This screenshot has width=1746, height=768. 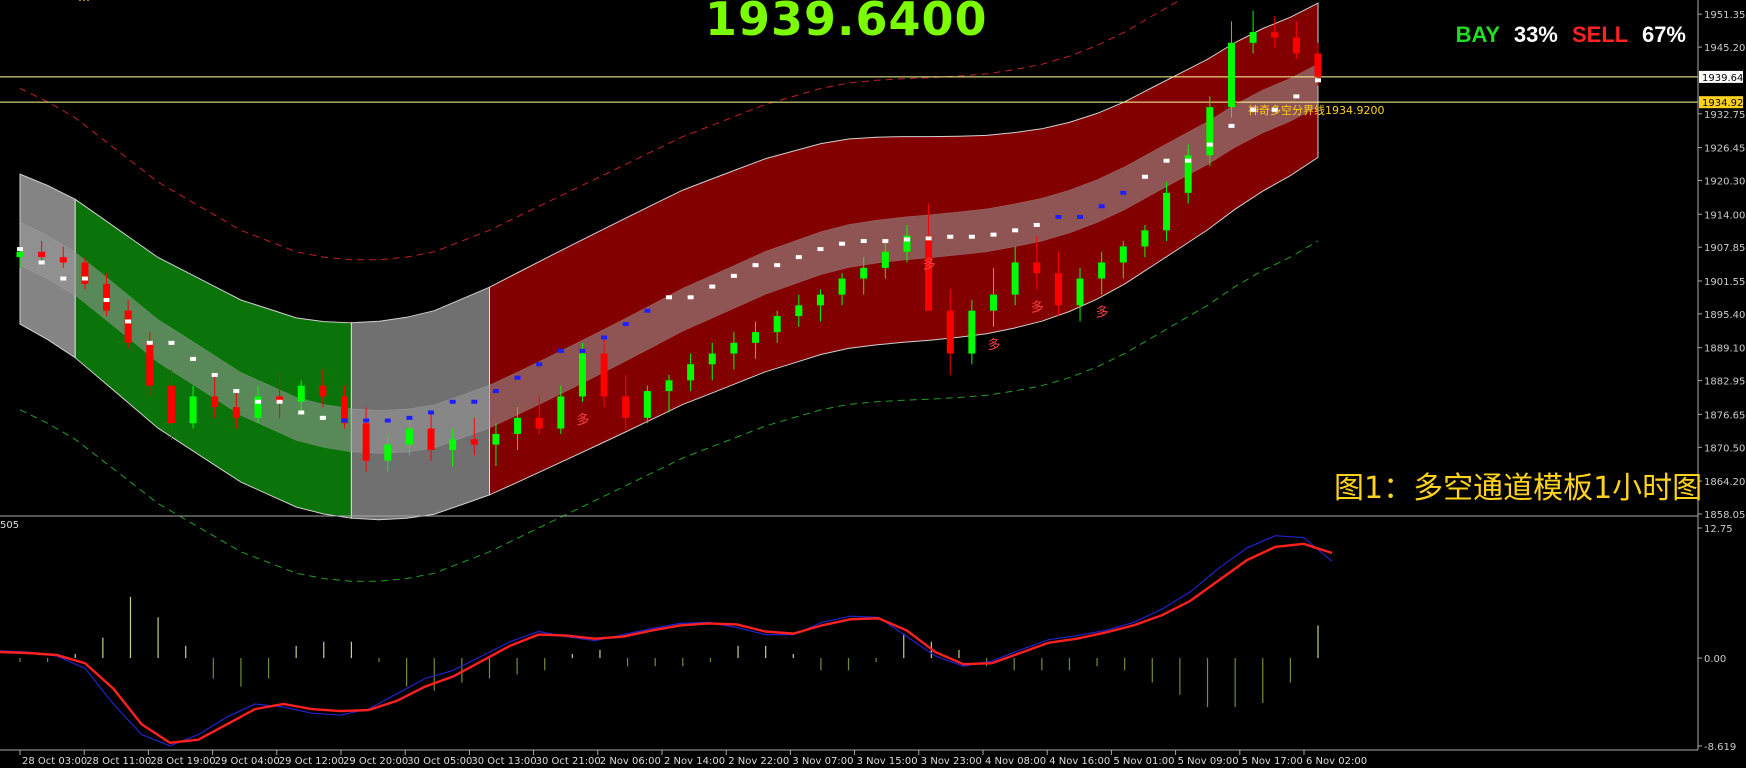 I want to click on price-tag-label: 1934.92, so click(x=1722, y=103).